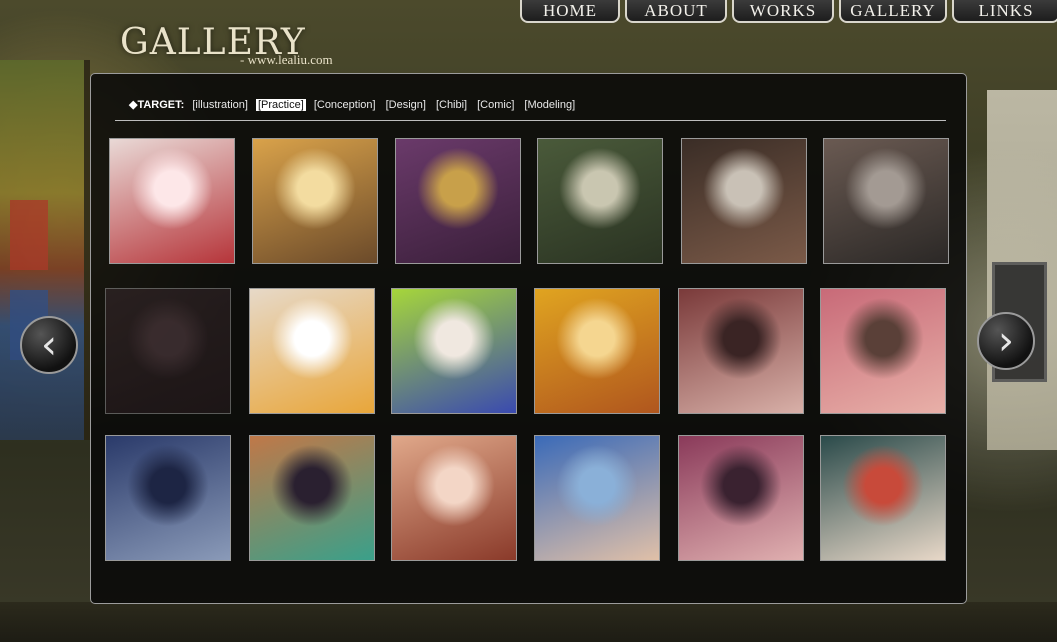 The width and height of the screenshot is (1057, 642). I want to click on main-nav: HOME ABOUT WORKS GALLERY LINKS, so click(788, 11).